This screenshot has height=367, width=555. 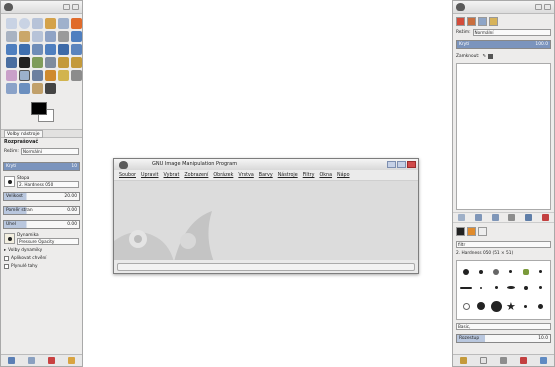 I want to click on pencil-icon, so click(x=63, y=62).